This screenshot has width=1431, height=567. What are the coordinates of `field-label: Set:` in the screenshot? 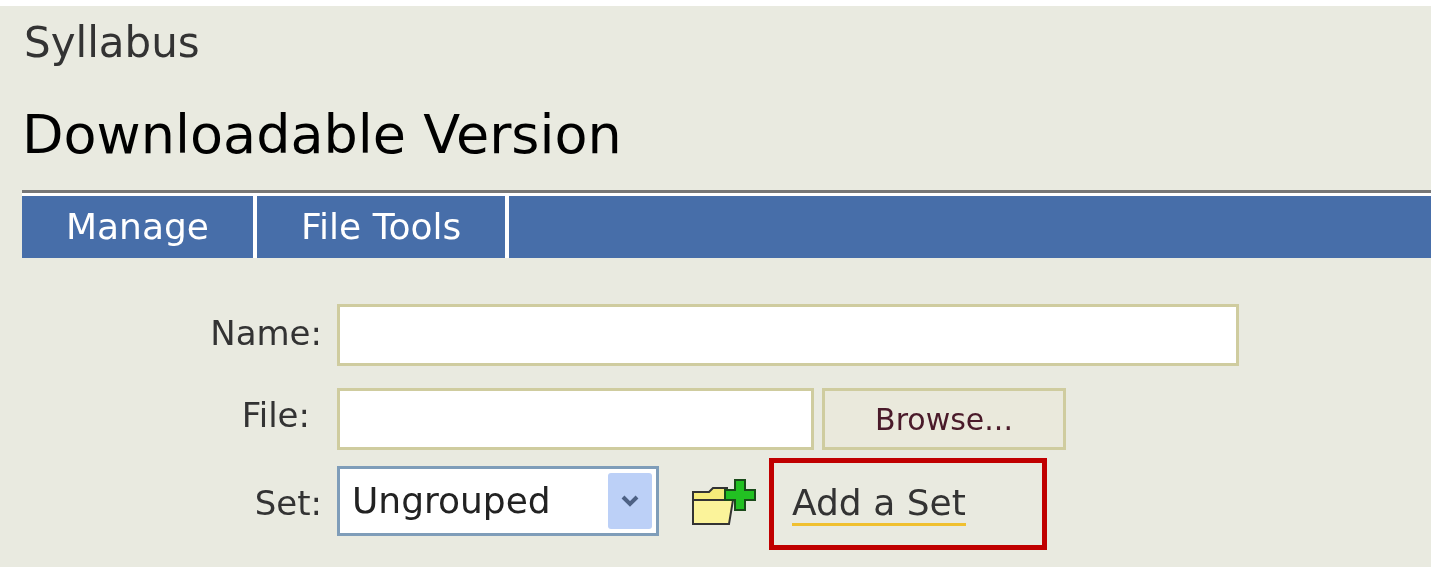 It's located at (287, 503).